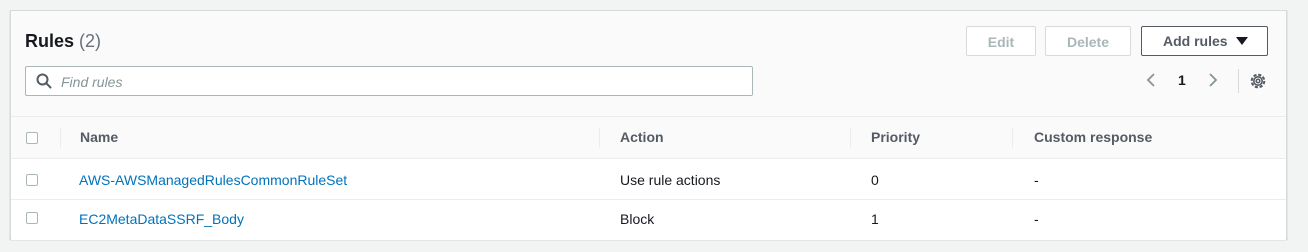  What do you see at coordinates (161, 219) in the screenshot?
I see `rule-name-link: EC2MetaDataSSRF_Body` at bounding box center [161, 219].